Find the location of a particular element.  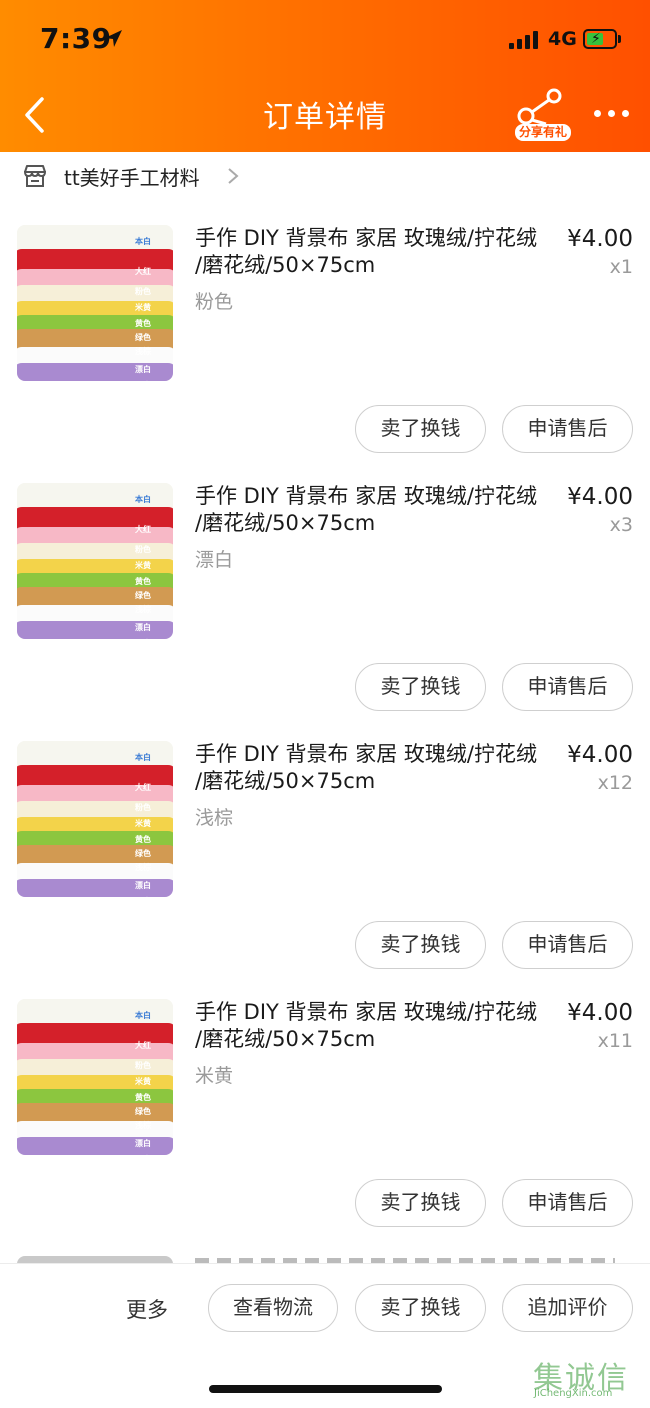

more-link: 更多 is located at coordinates (147, 1309).